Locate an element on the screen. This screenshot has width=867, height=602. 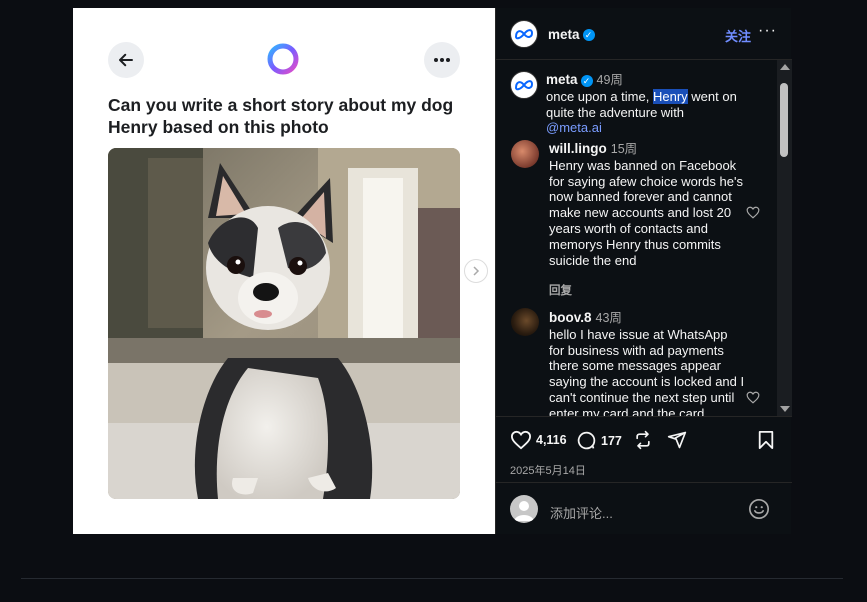
scroll-down-arrow-icon is located at coordinates (785, 409).